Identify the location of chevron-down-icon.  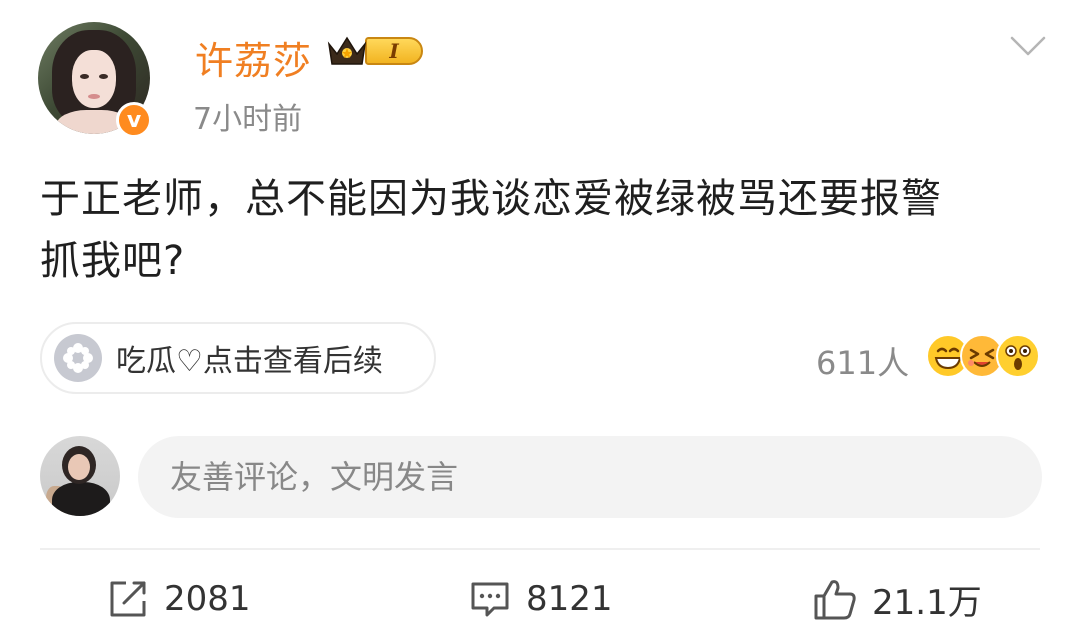
(1028, 46).